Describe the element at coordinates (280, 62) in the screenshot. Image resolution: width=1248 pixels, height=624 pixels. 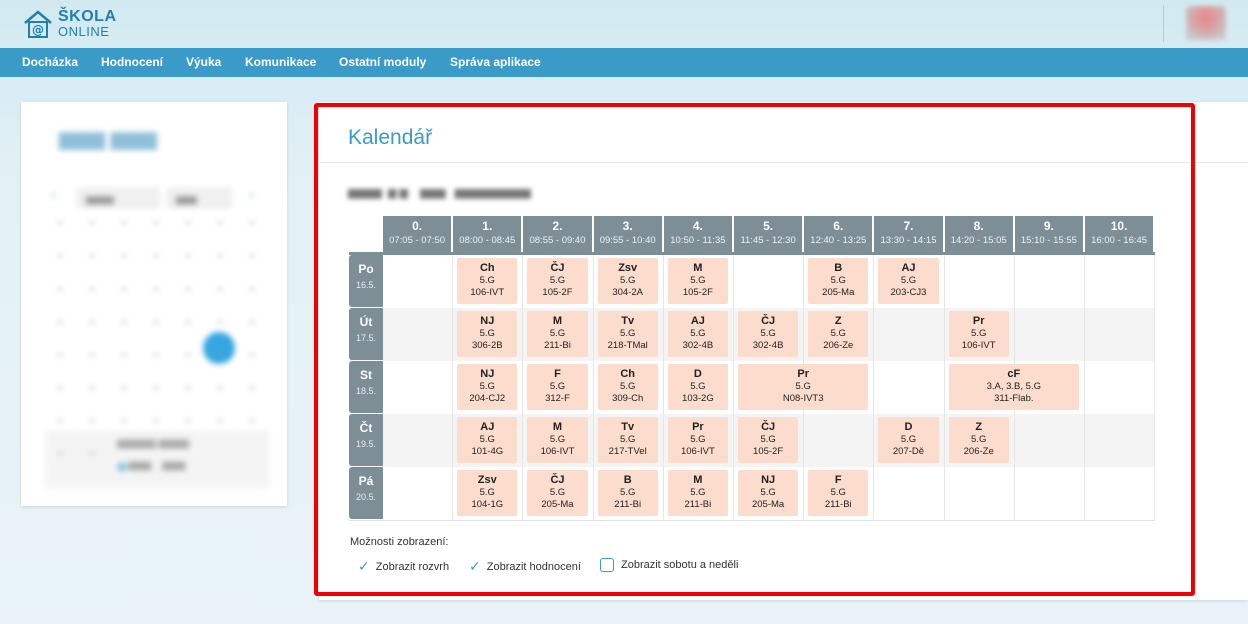
I see `nav-item-komunikace: Komunikace` at that location.